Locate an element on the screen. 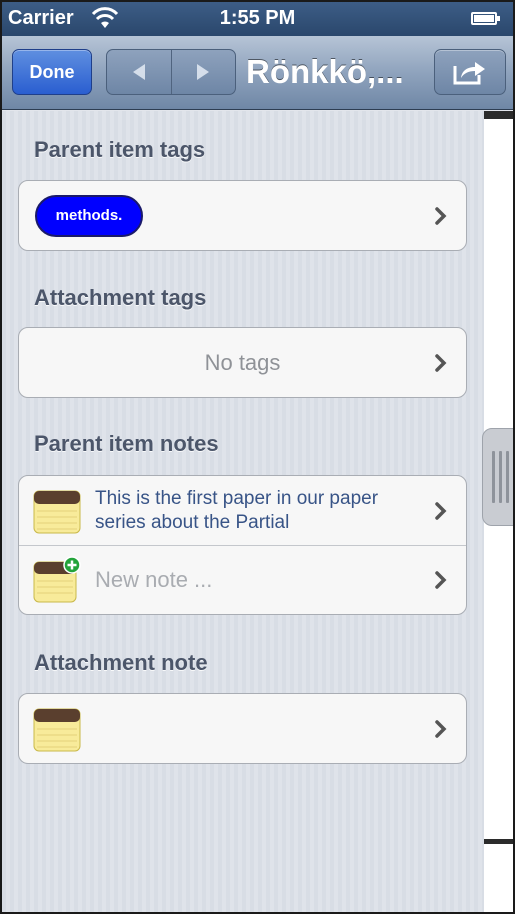 The image size is (515, 914). triangle-right-icon is located at coordinates (203, 72).